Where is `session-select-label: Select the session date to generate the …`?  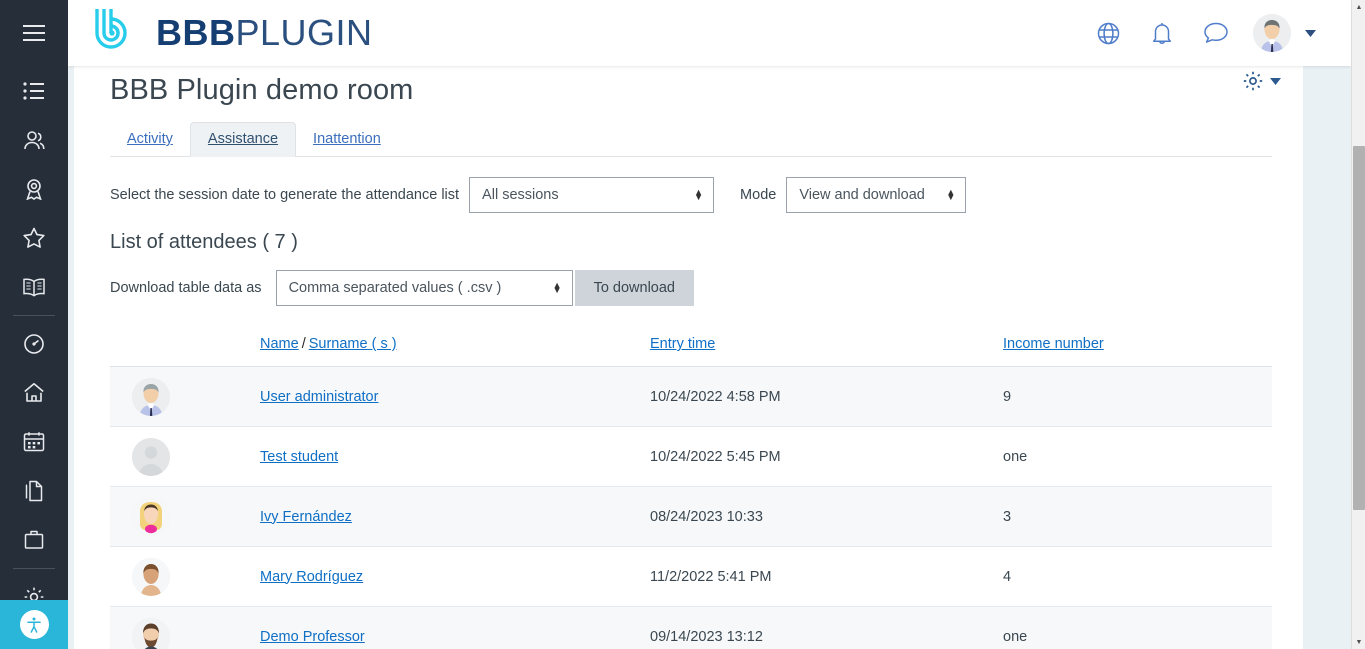
session-select-label: Select the session date to generate the … is located at coordinates (285, 195).